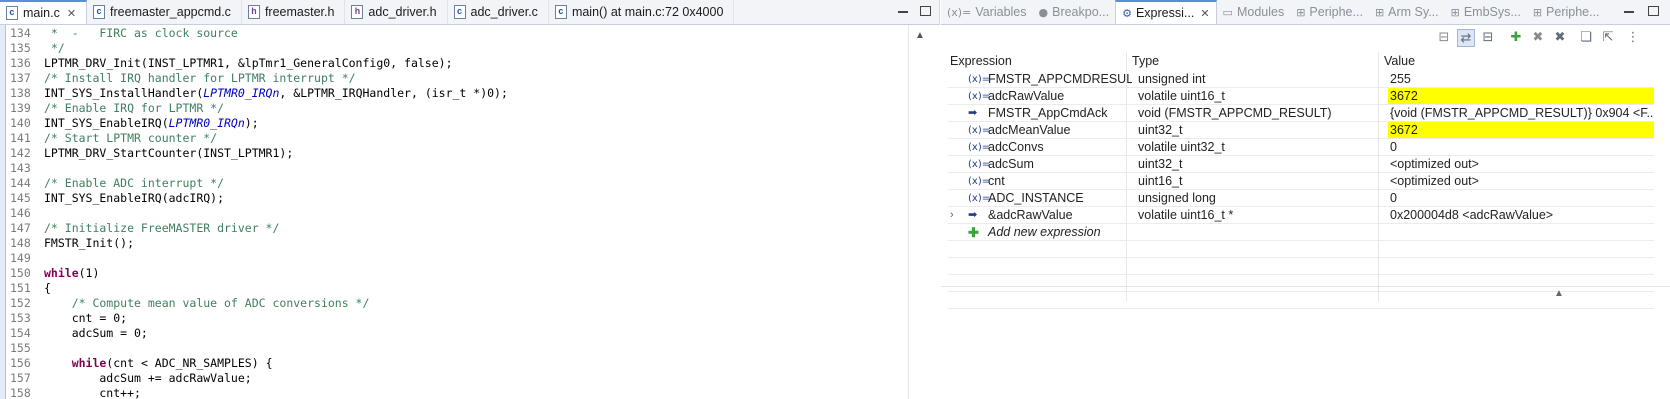 This screenshot has height=399, width=1670. Describe the element at coordinates (1608, 38) in the screenshot. I see `export-icon: ⇱` at that location.